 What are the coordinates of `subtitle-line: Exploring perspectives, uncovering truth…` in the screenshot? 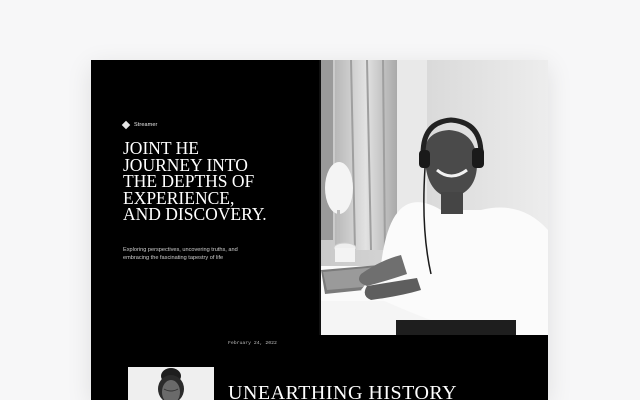 It's located at (180, 250).